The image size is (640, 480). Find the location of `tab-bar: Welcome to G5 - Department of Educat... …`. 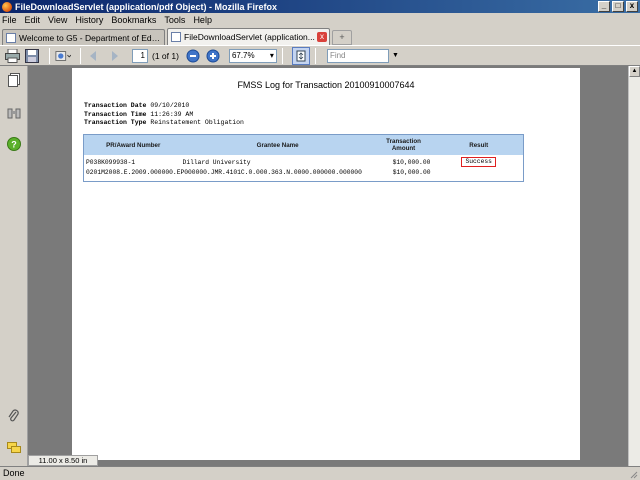

tab-bar: Welcome to G5 - Department of Educat... … is located at coordinates (320, 36).